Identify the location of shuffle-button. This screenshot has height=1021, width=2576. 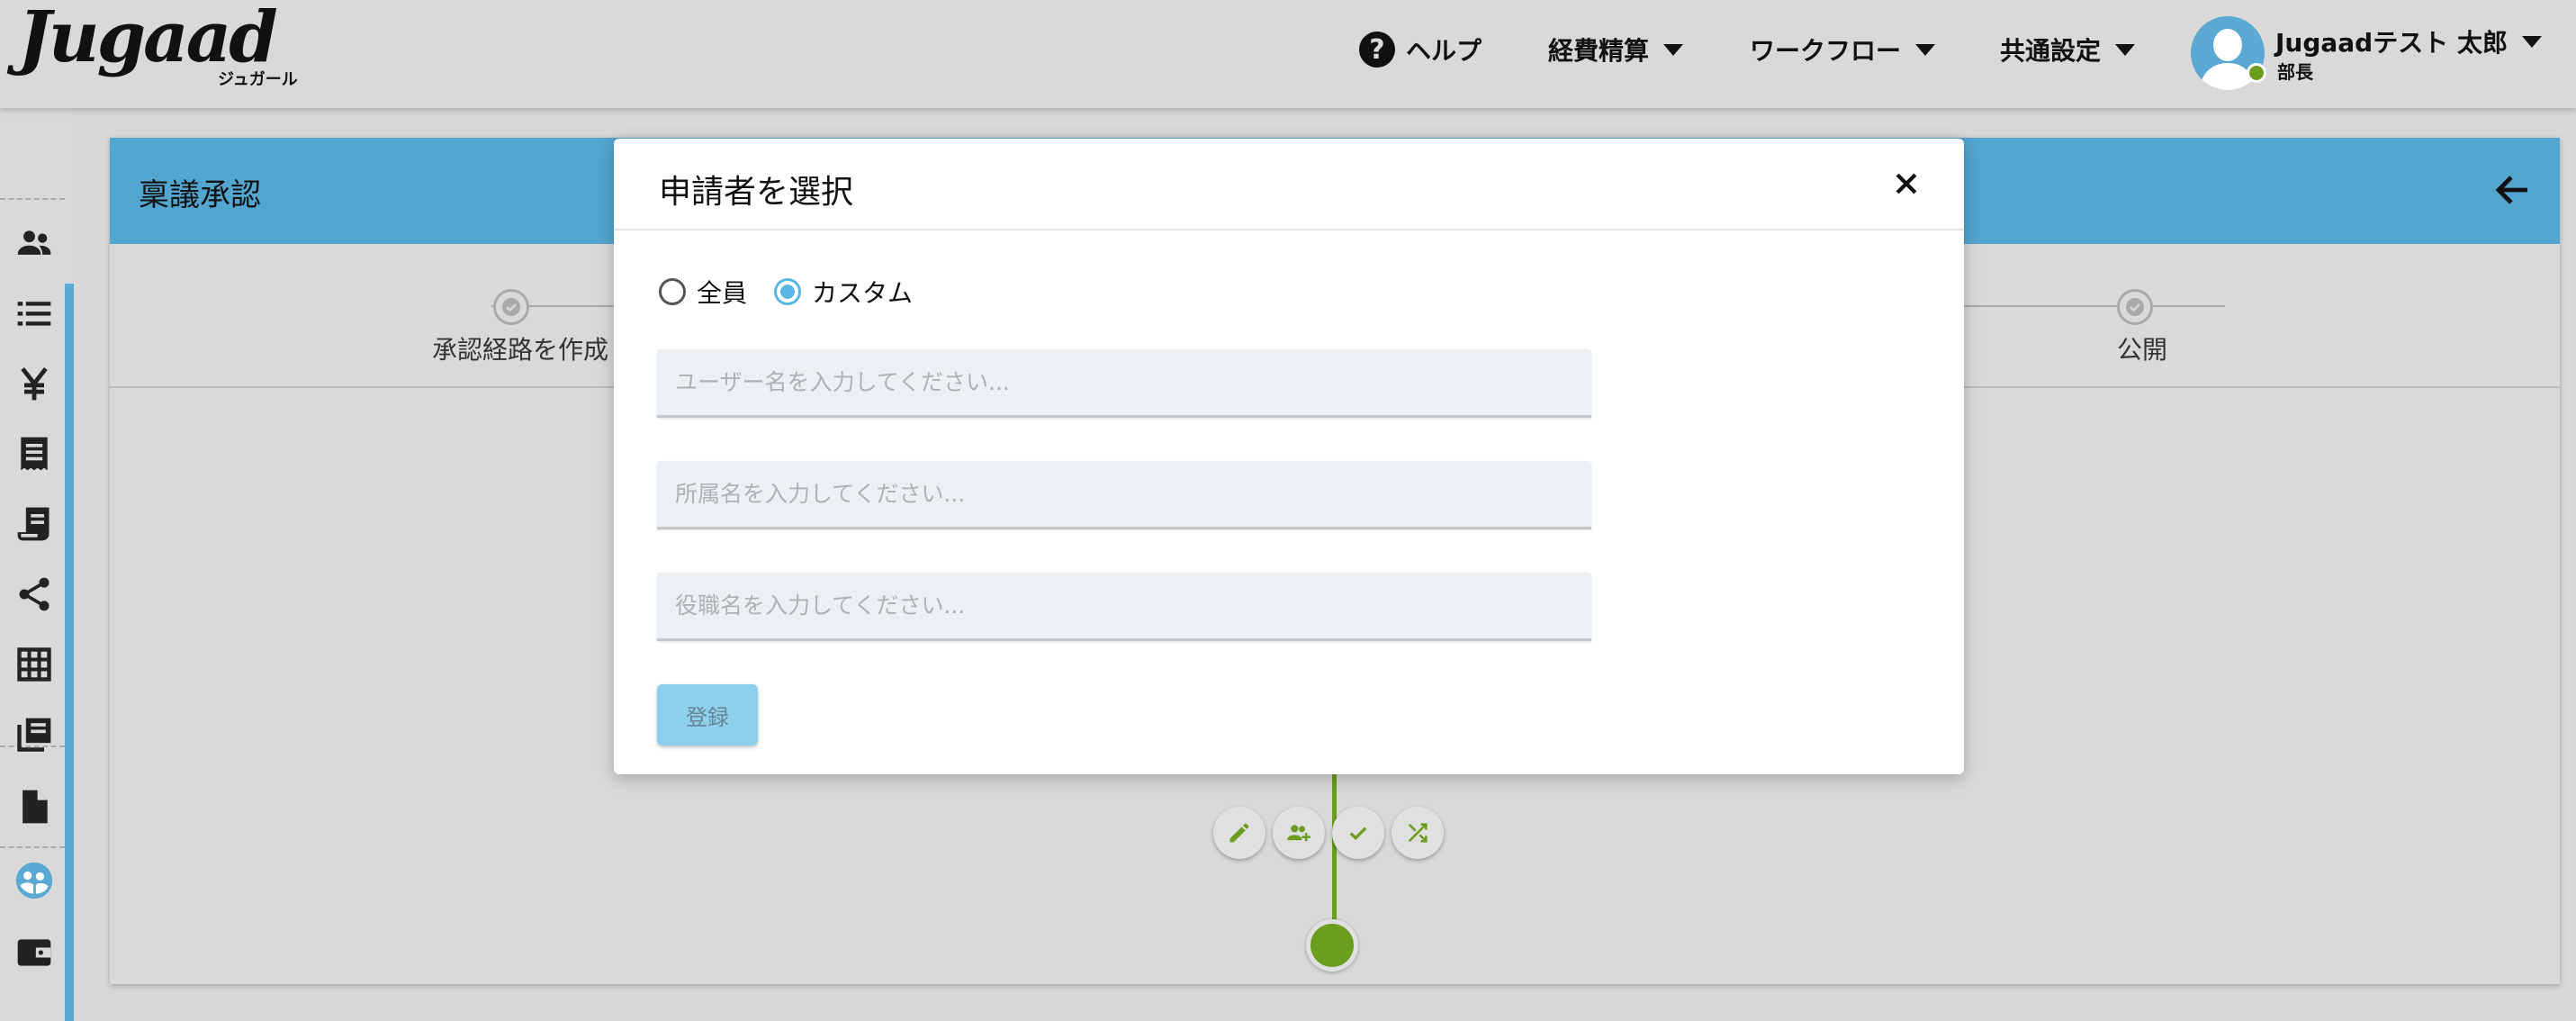
(1418, 833).